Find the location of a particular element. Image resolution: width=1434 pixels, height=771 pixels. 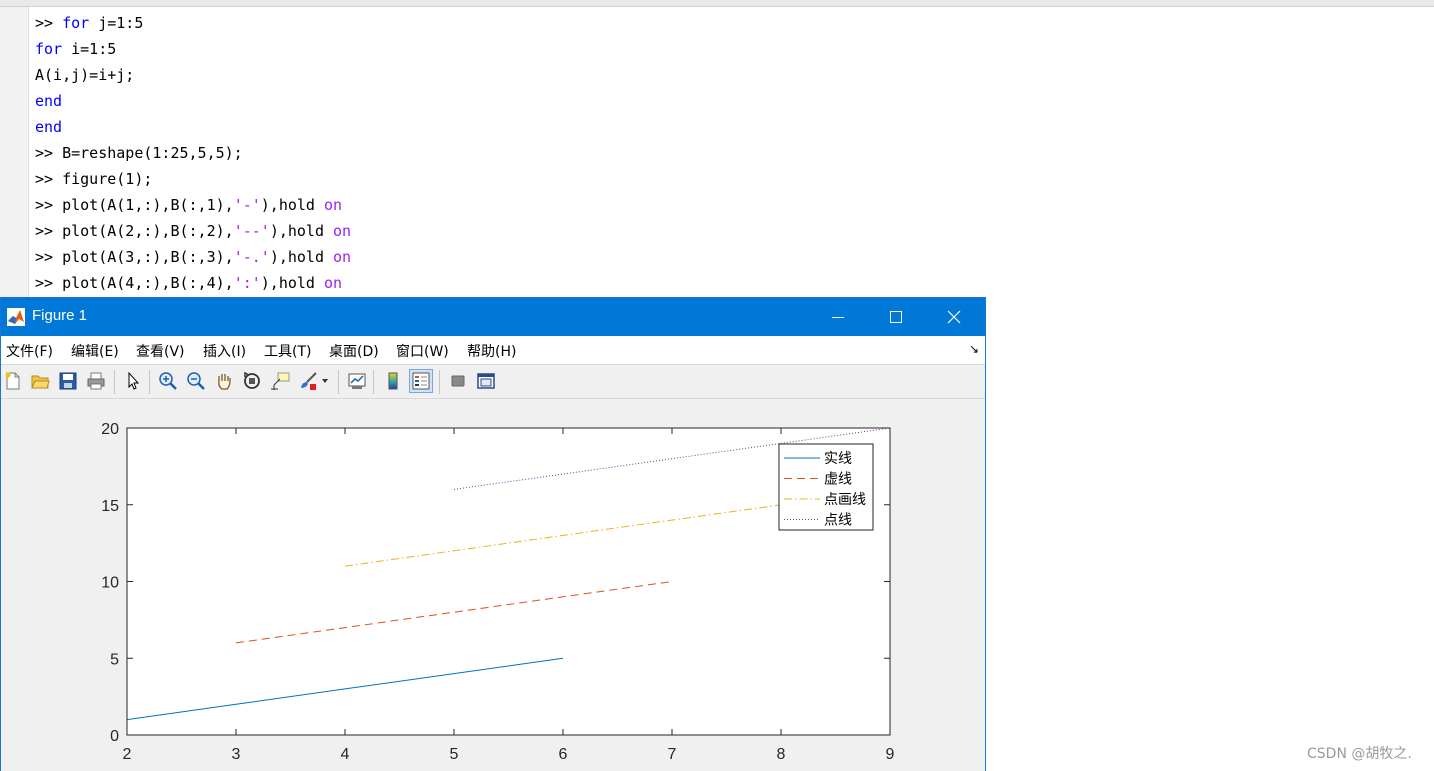

figure-title: Figure 1 is located at coordinates (60, 315).